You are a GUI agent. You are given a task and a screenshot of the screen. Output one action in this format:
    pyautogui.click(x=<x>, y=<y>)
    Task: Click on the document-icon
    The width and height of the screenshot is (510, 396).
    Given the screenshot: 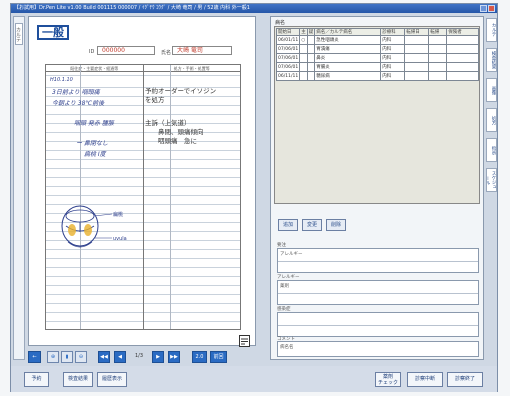 What is the action you would take?
    pyautogui.click(x=244, y=341)
    